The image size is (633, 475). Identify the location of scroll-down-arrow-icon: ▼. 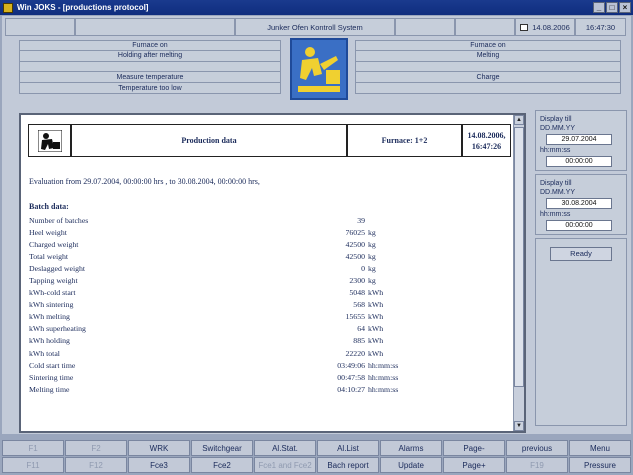
(519, 426).